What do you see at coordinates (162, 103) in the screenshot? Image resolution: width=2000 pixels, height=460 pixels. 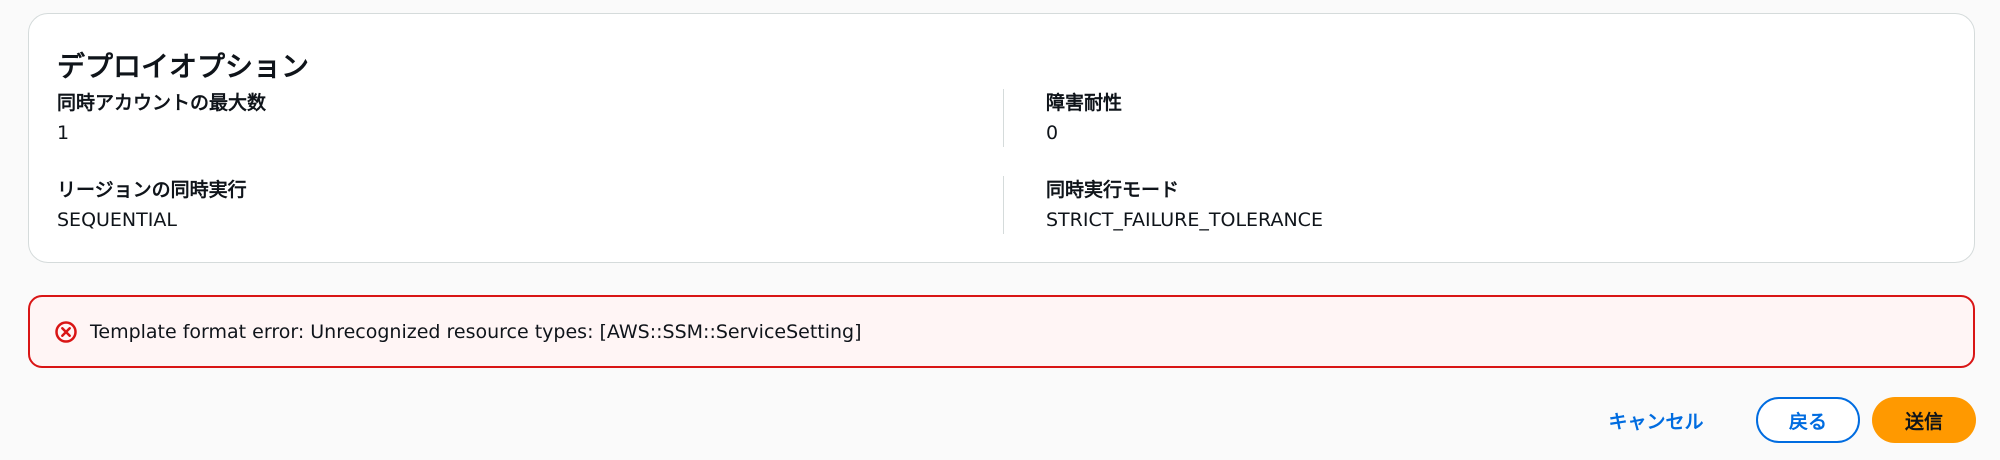 I see `max-concurrent-accounts-label: 同時アカウントの最大数` at bounding box center [162, 103].